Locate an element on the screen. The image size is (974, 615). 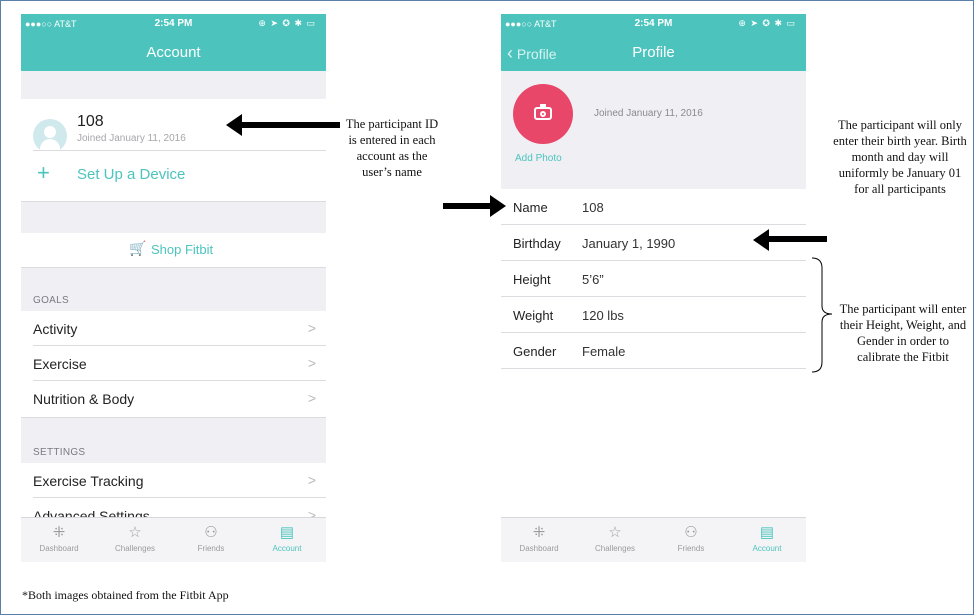
avatar is located at coordinates (50, 136).